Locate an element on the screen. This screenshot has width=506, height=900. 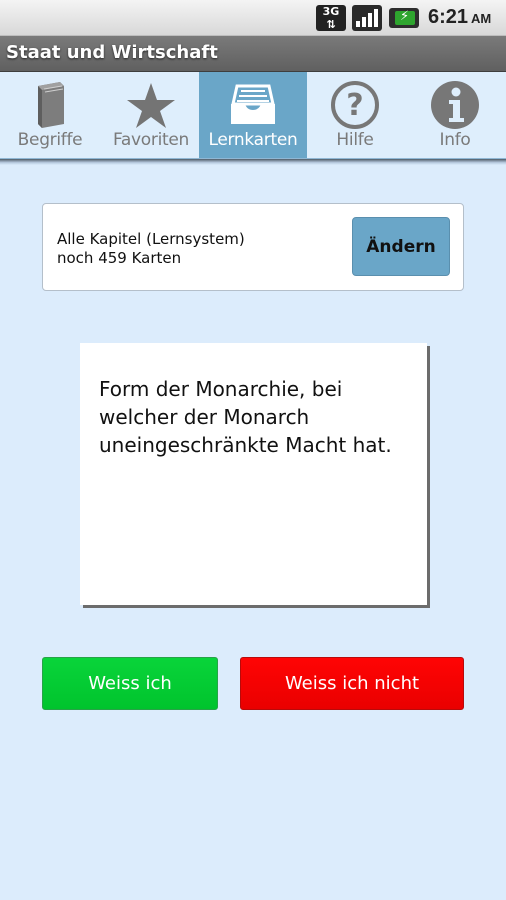
tab-bar-shadow is located at coordinates (253, 162).